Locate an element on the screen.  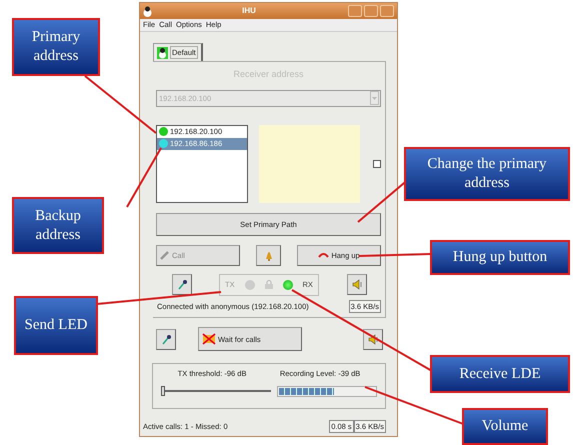
bell-button is located at coordinates (268, 255).